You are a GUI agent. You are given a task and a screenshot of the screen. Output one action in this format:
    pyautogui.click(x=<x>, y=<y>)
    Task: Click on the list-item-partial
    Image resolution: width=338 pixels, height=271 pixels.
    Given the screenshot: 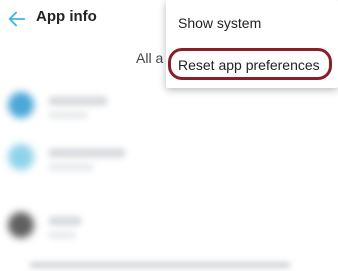 What is the action you would take?
    pyautogui.click(x=160, y=265)
    